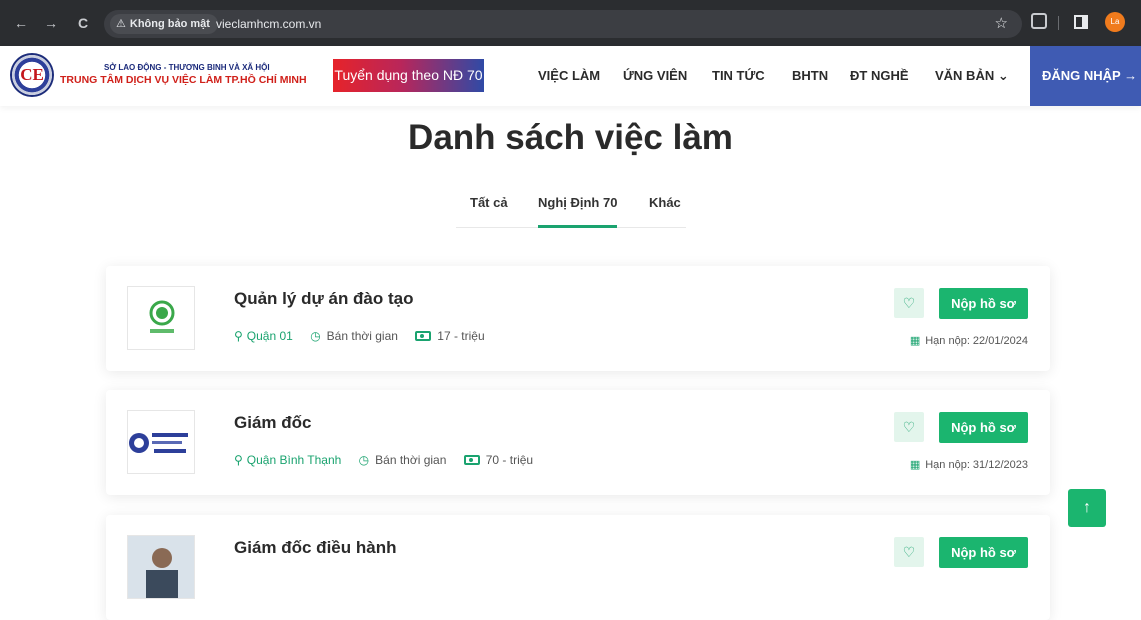  I want to click on job-deadline: ▦ Hạn nộp: 22/01/2024, so click(969, 341).